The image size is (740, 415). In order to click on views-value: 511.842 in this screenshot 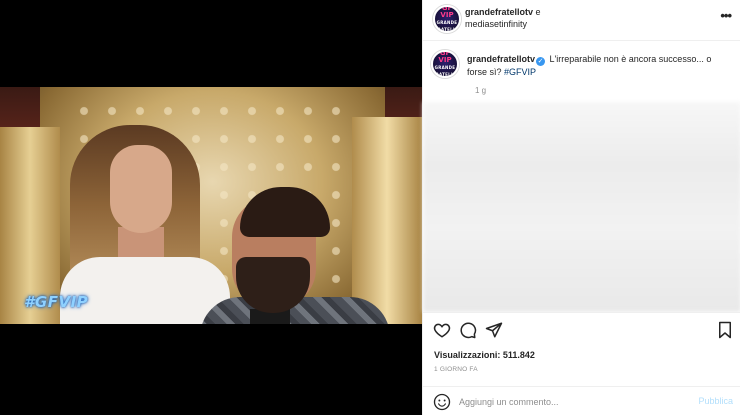, I will do `click(518, 355)`.